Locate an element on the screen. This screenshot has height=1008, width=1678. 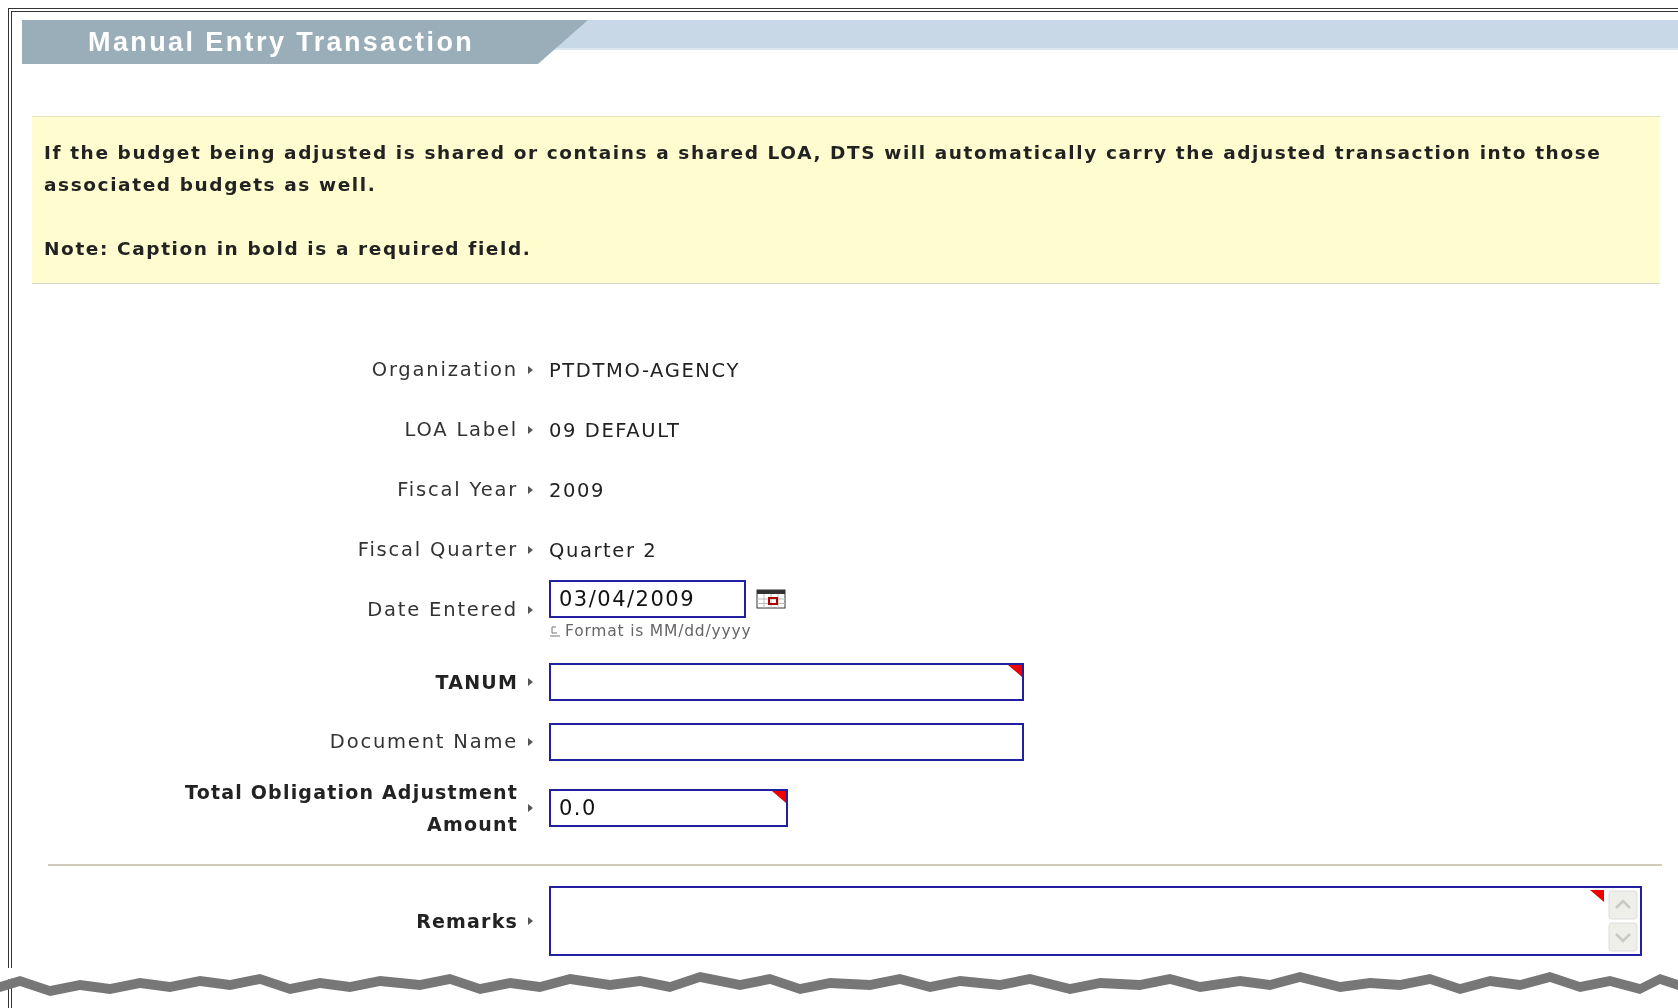
input-field: 0.0 is located at coordinates (668, 808).